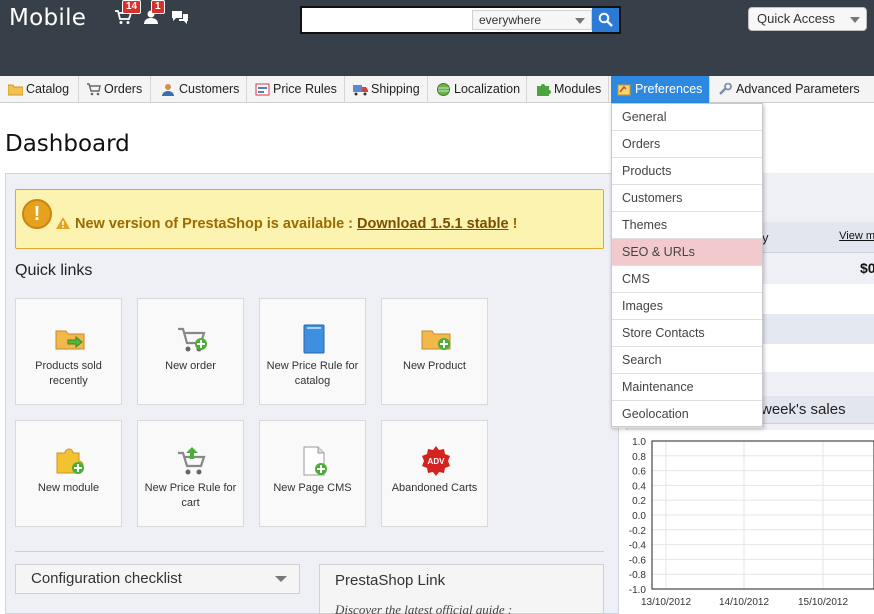 The width and height of the screenshot is (874, 614). I want to click on preferences-menu-item-themes: Themes, so click(687, 225).